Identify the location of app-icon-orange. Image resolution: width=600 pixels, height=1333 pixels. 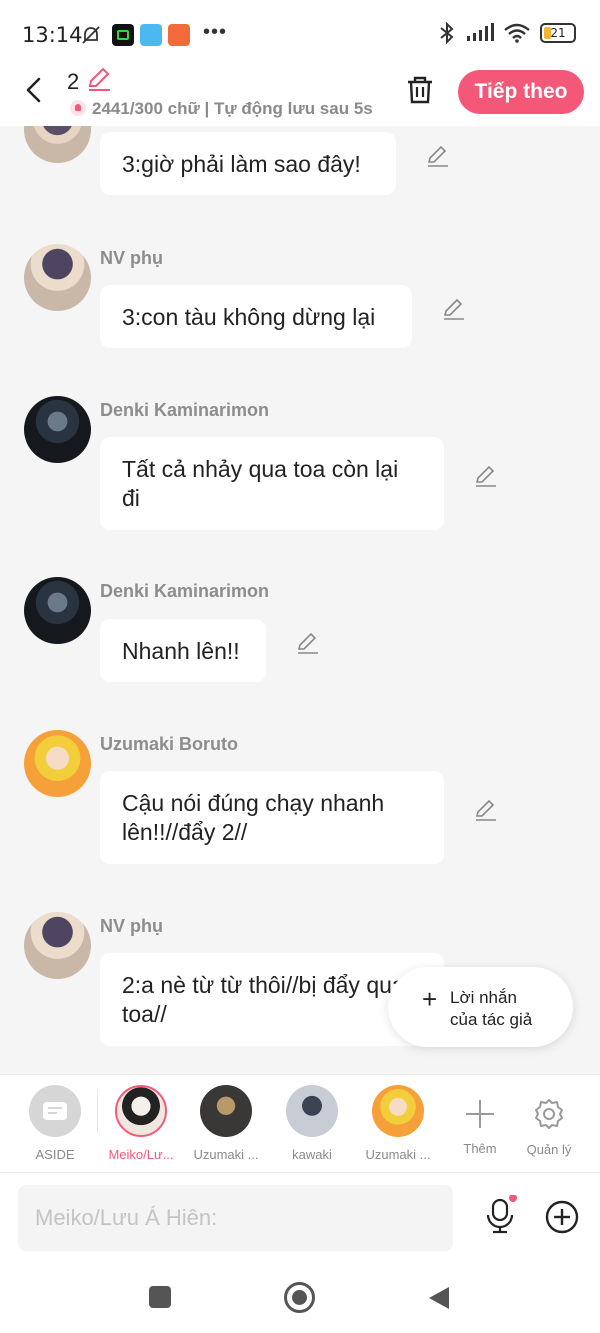
(179, 35).